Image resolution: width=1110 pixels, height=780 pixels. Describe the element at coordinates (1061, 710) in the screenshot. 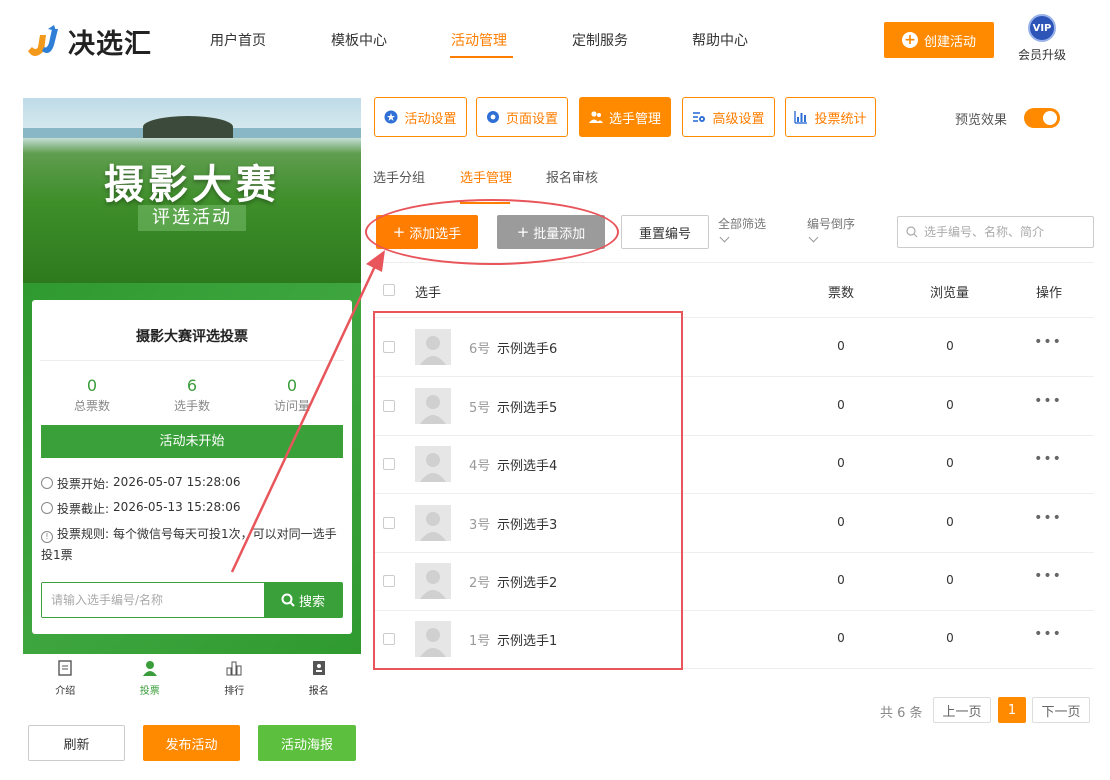

I see `next-page-button: 下一页` at that location.